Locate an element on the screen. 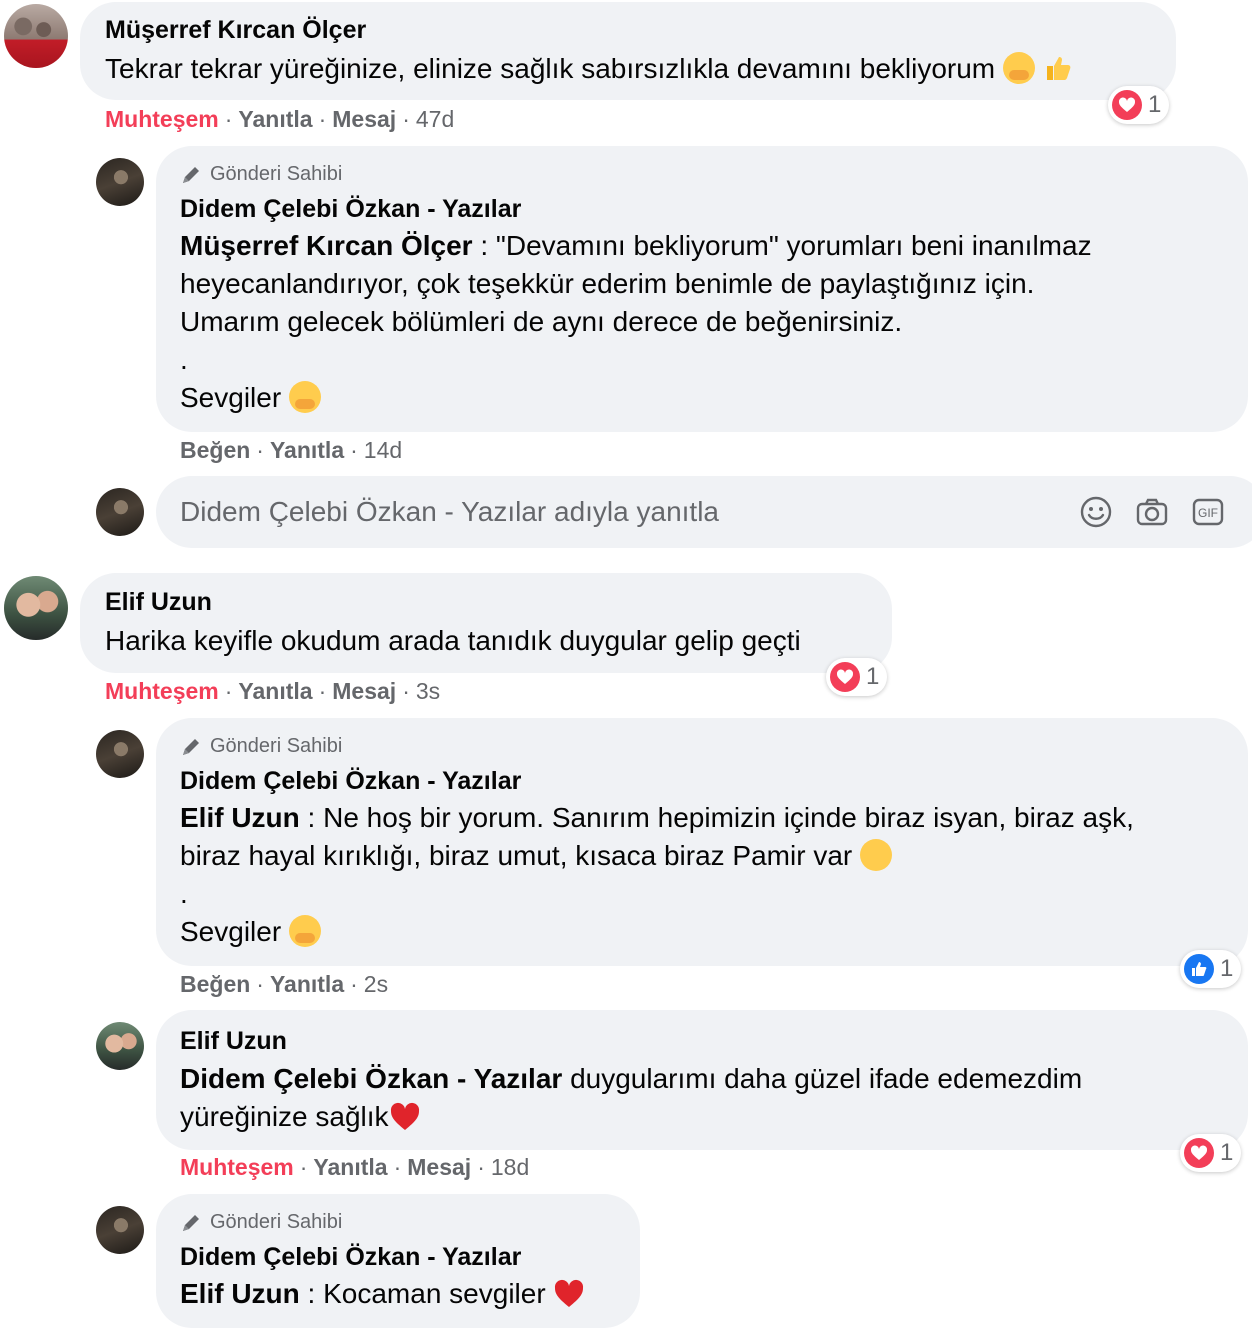 This screenshot has height=1336, width=1252. gif-icon: GIF is located at coordinates (1208, 512).